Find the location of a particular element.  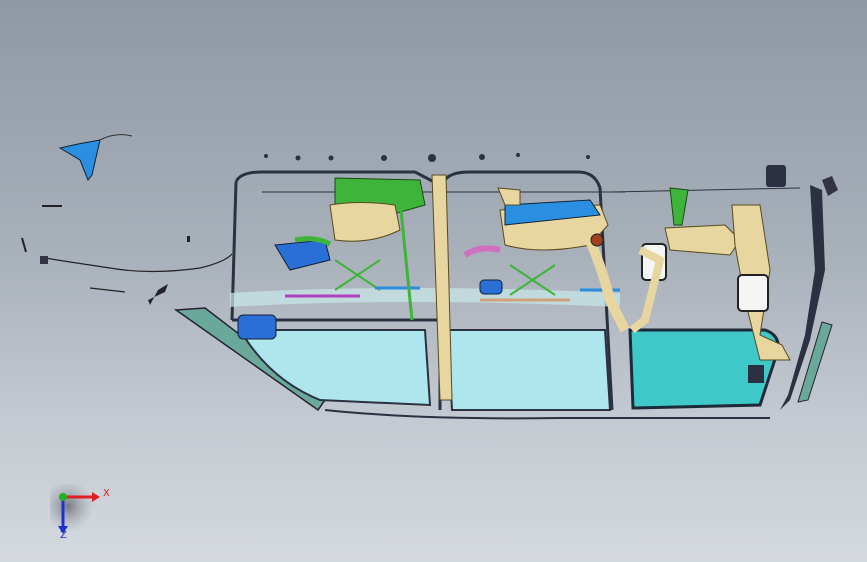

front-regulator is located at coordinates (331, 258).